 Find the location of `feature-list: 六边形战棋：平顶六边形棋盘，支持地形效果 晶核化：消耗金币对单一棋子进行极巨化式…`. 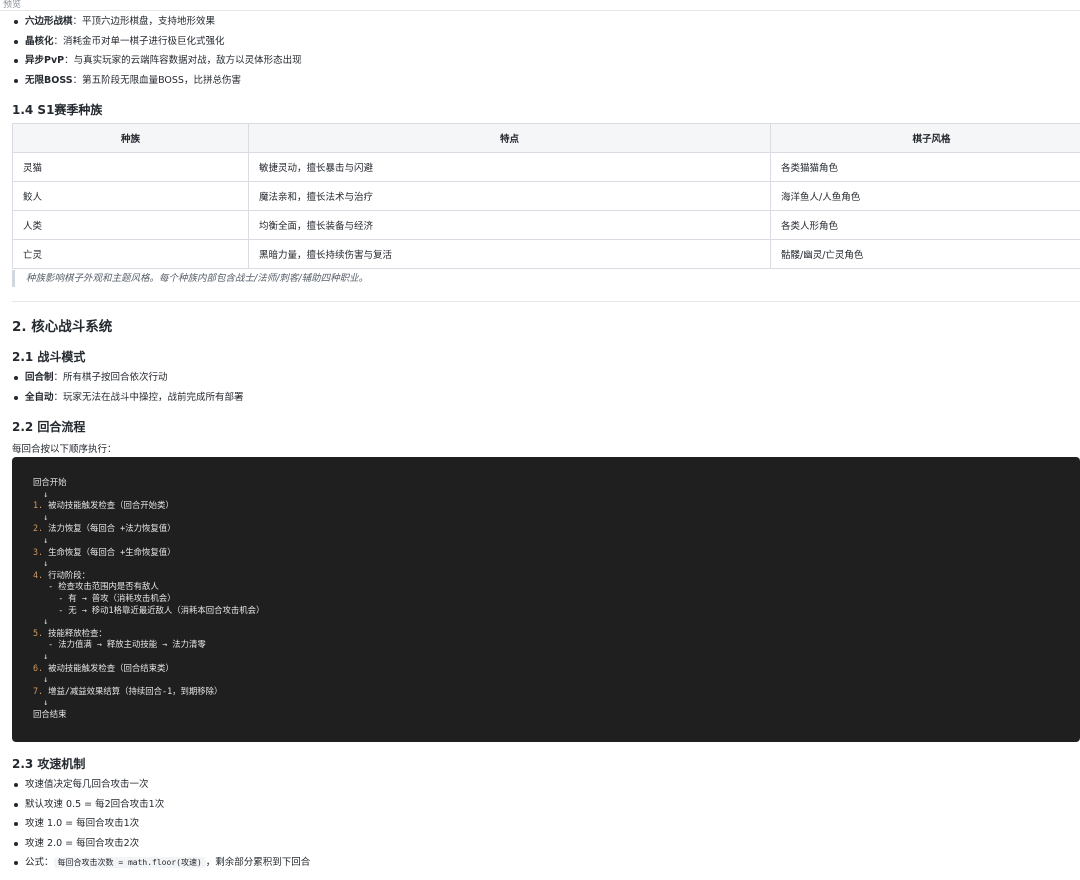

feature-list: 六边形战棋：平顶六边形棋盘，支持地形效果 晶核化：消耗金币对单一棋子进行极巨化式… is located at coordinates (546, 51).